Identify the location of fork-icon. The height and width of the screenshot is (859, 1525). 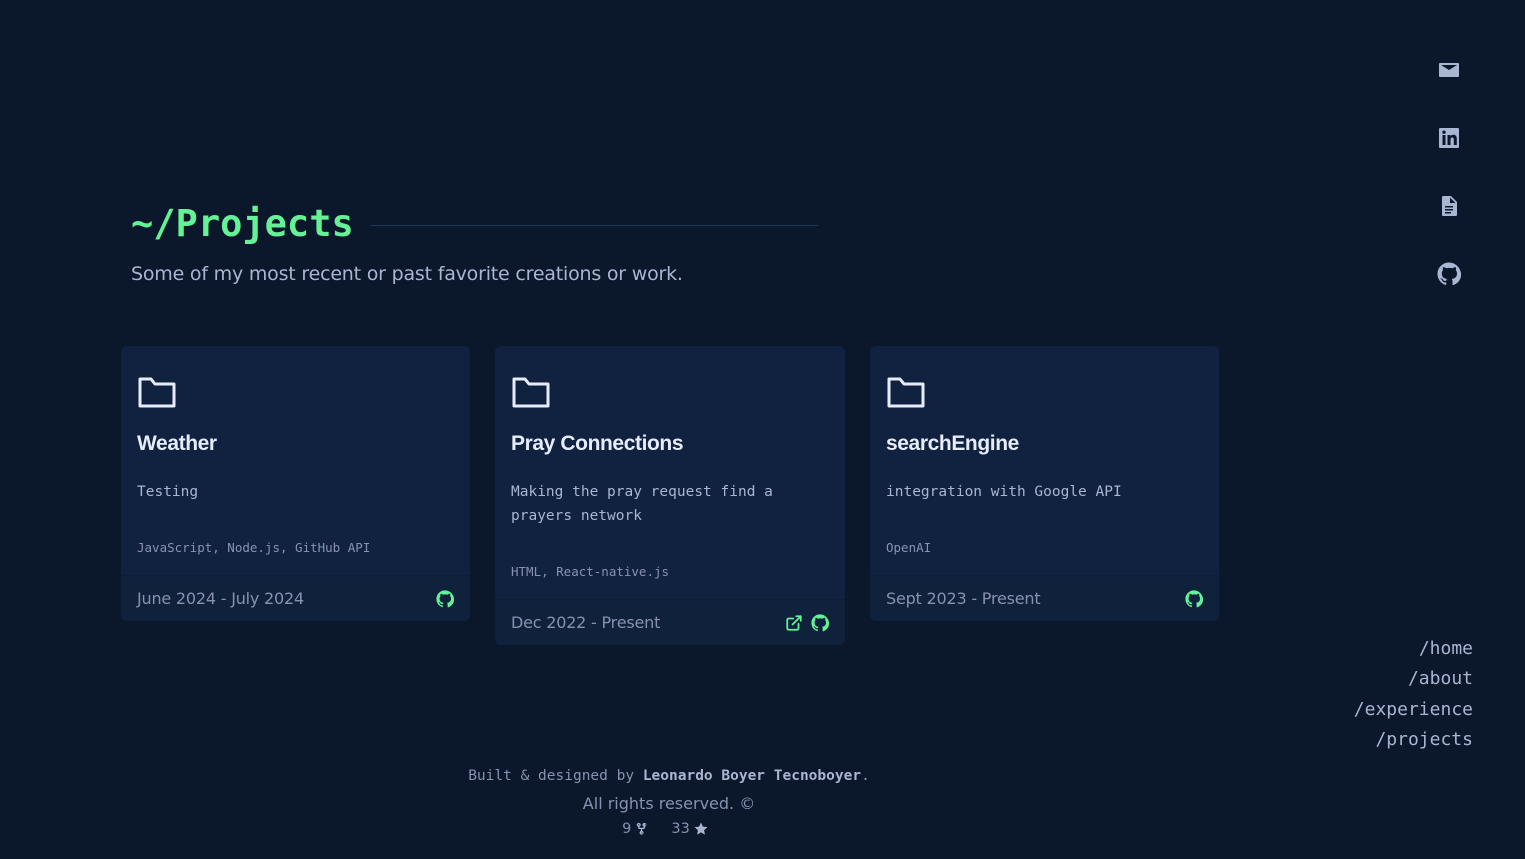
(642, 828).